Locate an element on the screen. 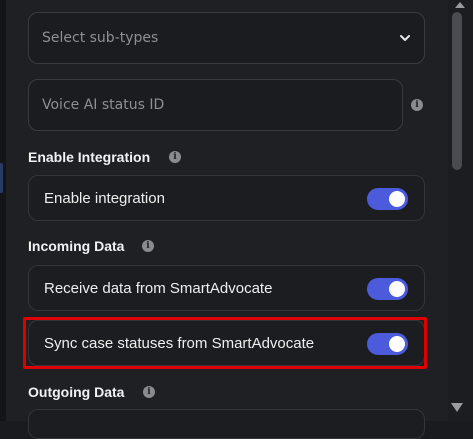 The height and width of the screenshot is (439, 473). voice-ai-status-id-input: Voice AI status ID is located at coordinates (215, 105).